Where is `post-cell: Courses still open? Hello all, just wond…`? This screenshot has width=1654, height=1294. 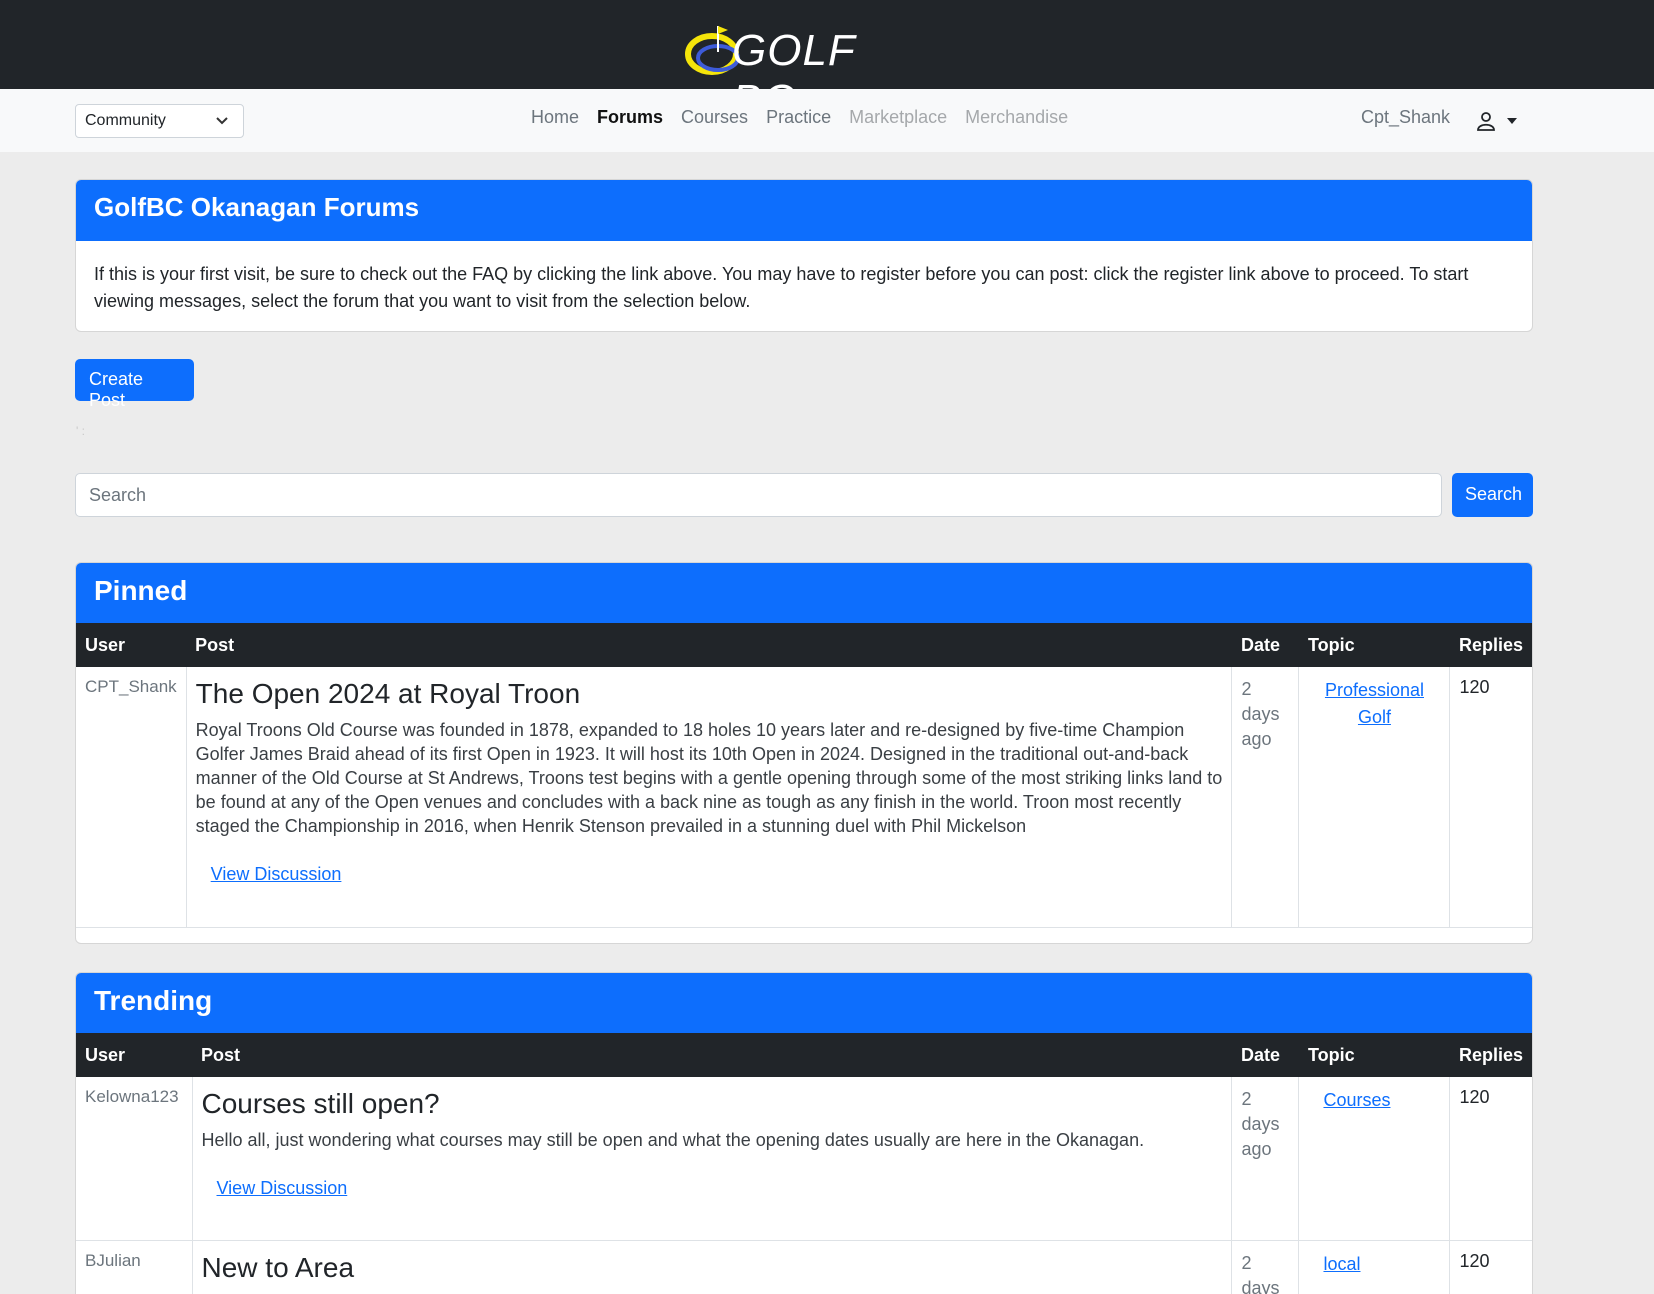 post-cell: Courses still open? Hello all, just wond… is located at coordinates (712, 1159).